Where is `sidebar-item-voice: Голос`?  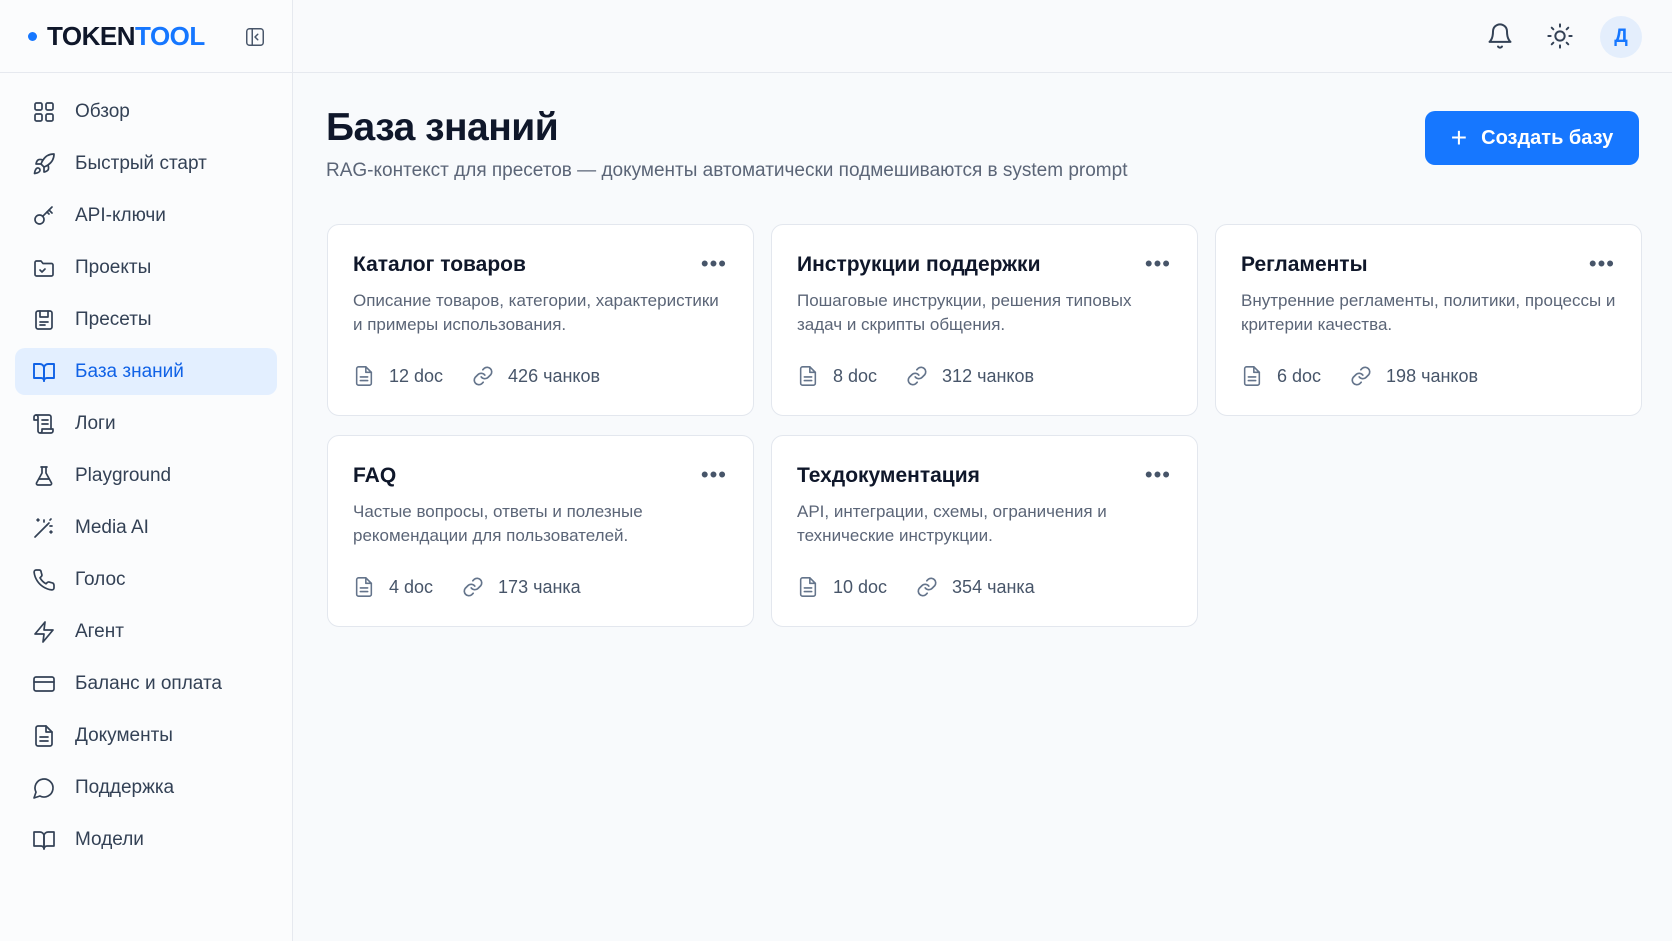 sidebar-item-voice: Голос is located at coordinates (146, 579).